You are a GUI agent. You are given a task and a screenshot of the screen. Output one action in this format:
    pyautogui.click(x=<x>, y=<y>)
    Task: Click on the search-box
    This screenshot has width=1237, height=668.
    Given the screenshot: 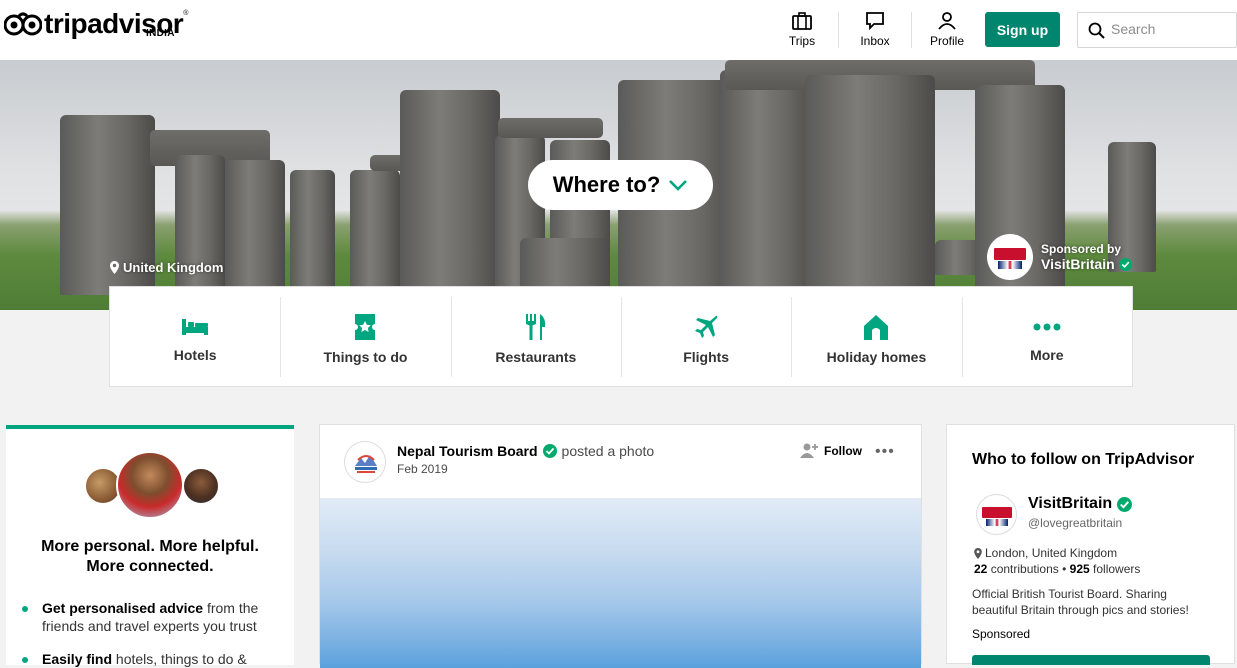 What is the action you would take?
    pyautogui.click(x=1157, y=30)
    